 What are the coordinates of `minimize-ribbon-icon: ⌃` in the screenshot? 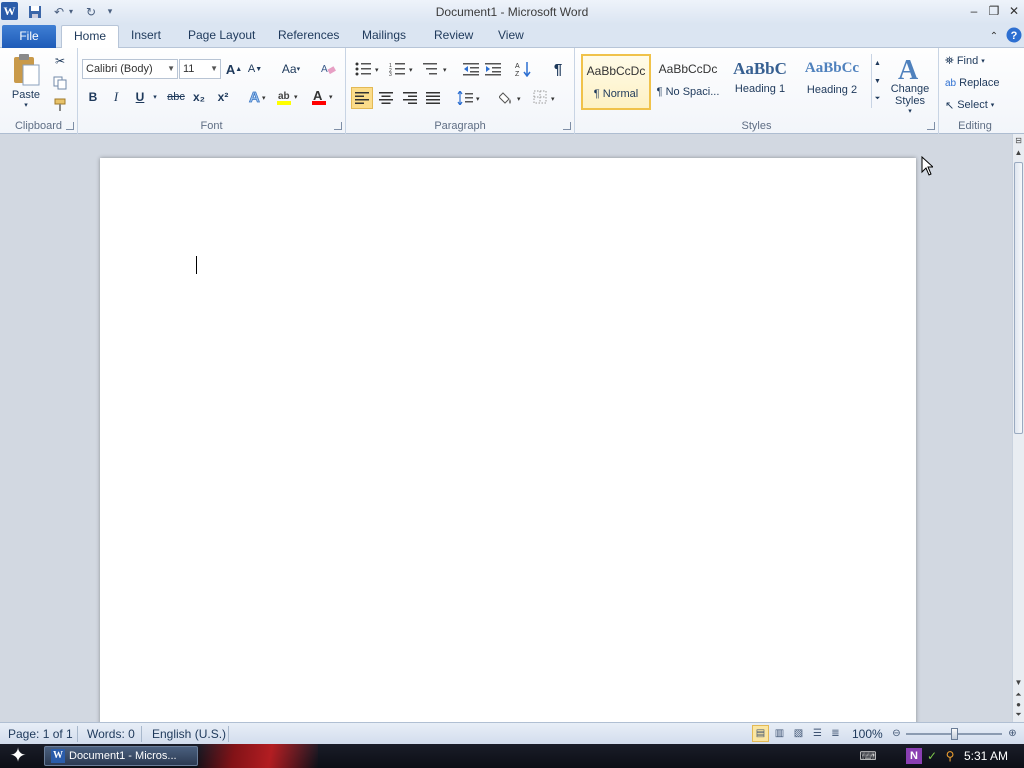 It's located at (994, 36).